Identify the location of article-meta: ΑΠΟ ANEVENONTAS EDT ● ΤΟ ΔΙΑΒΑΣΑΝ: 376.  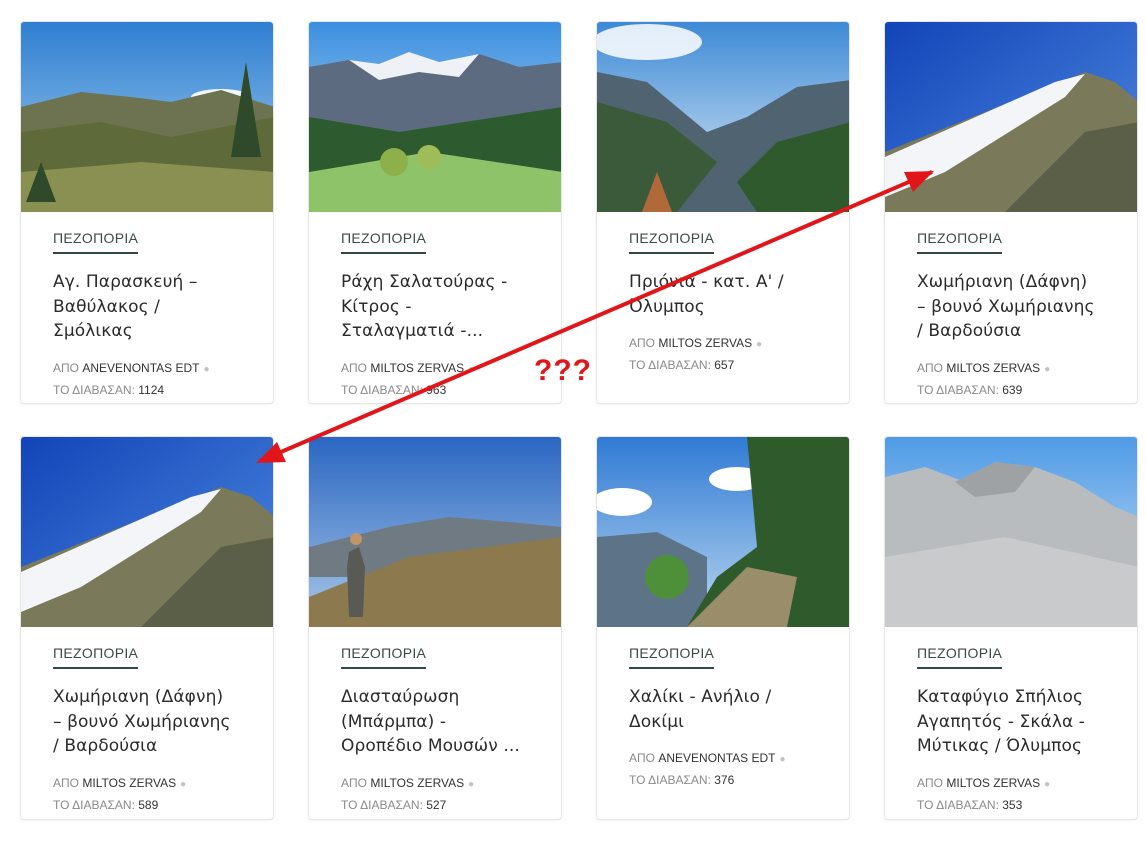
(723, 769).